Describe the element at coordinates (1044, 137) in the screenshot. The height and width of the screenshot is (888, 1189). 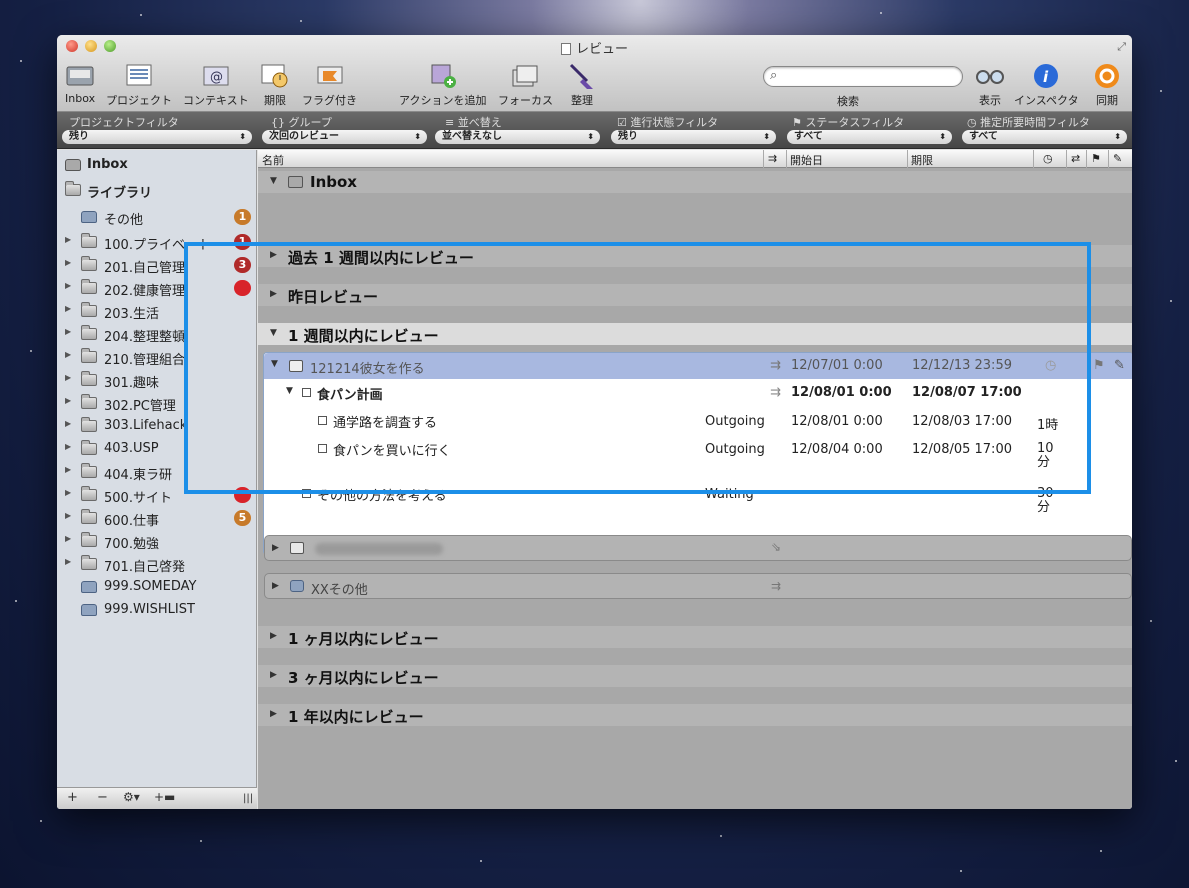
I see `duration-filter-select: すべて ⬍` at that location.